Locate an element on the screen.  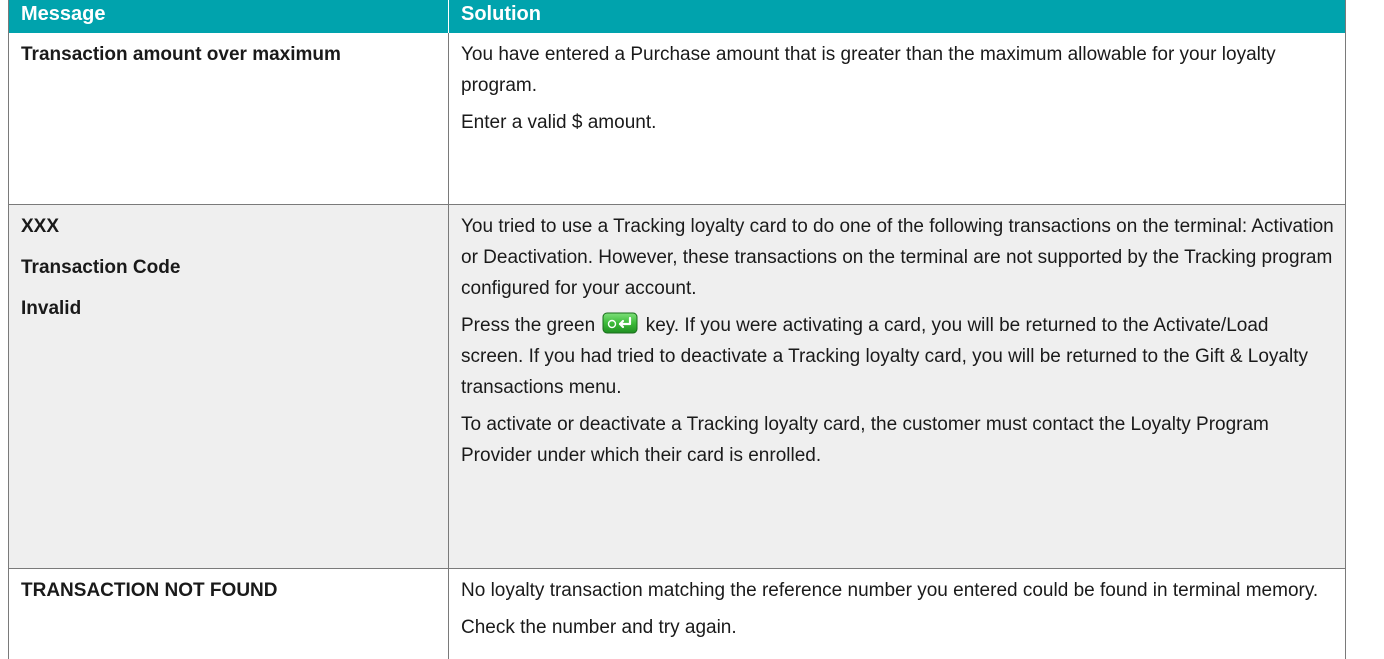
message-cell: TRANSACTION NOT FOUND is located at coordinates (229, 614).